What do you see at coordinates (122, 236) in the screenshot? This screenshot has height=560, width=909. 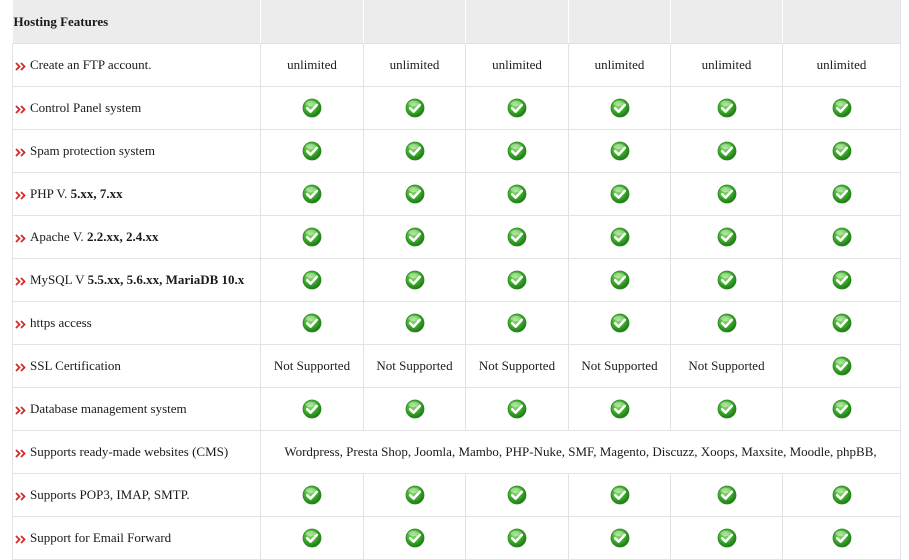 I see `feature-version: 2.2.xx, 2.4.xx` at bounding box center [122, 236].